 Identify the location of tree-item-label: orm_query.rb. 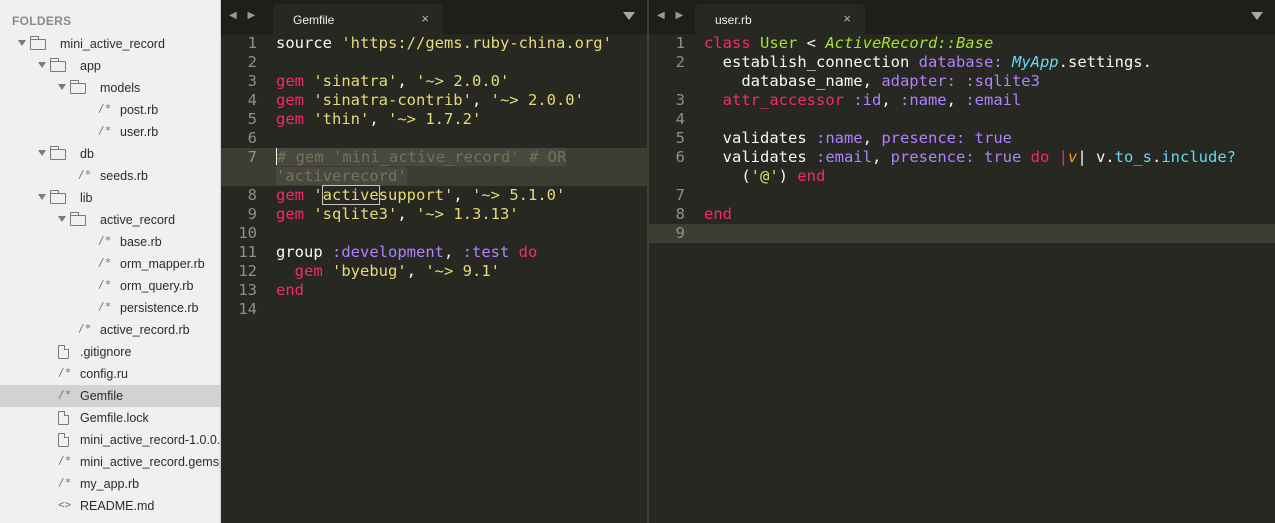
(157, 286).